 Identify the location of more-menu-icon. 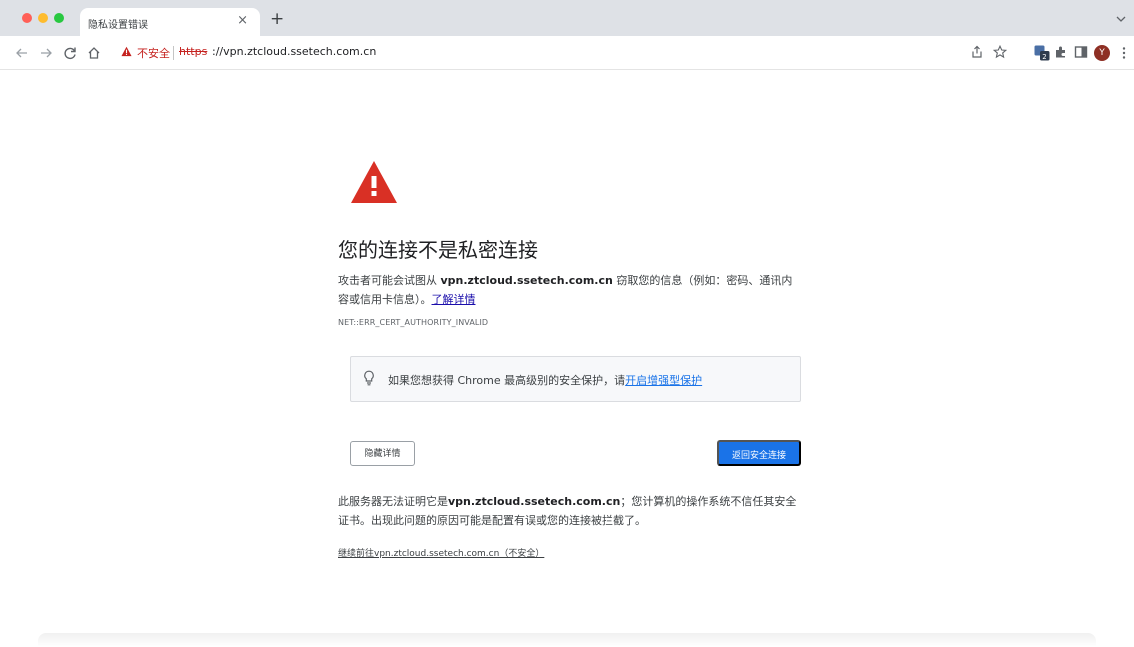
(1124, 53).